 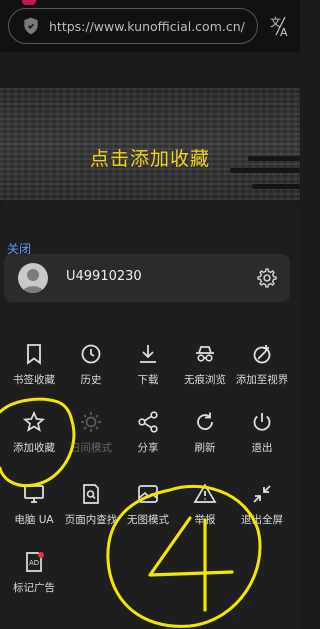 I want to click on menu-item-report: 举报, so click(x=205, y=504).